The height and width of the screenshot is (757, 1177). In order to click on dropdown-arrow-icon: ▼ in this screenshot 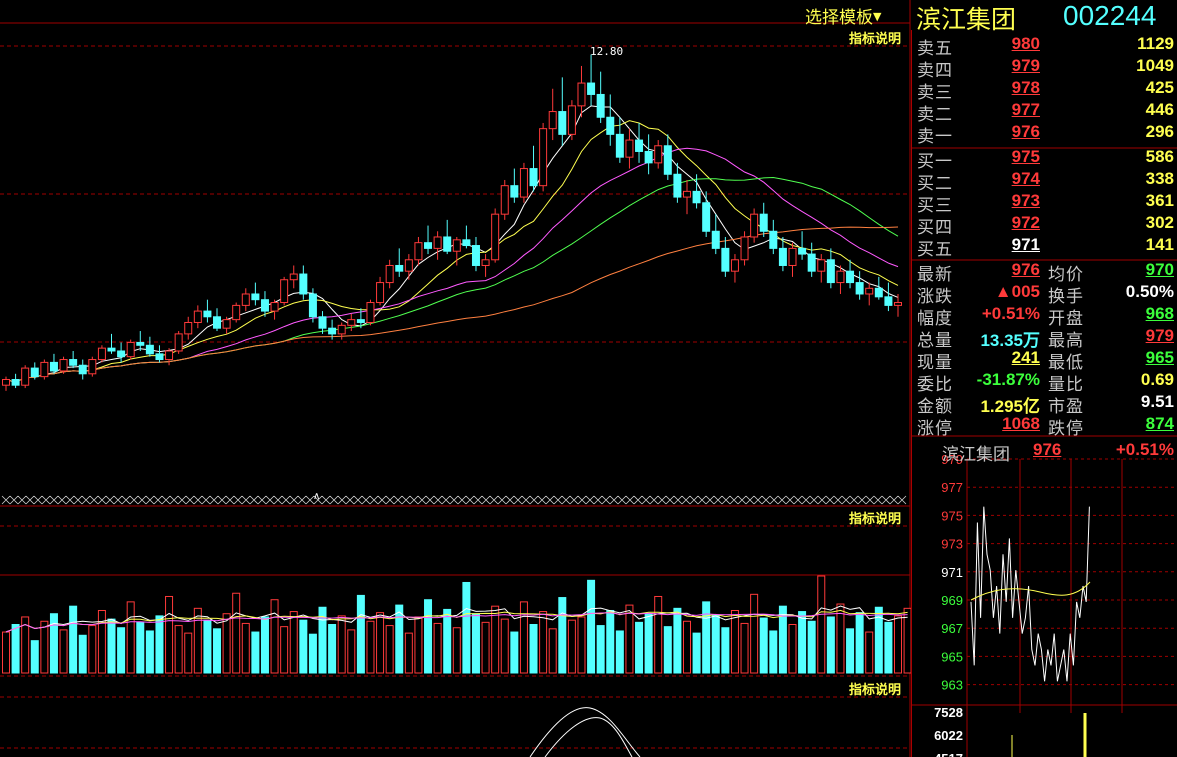, I will do `click(877, 16)`.